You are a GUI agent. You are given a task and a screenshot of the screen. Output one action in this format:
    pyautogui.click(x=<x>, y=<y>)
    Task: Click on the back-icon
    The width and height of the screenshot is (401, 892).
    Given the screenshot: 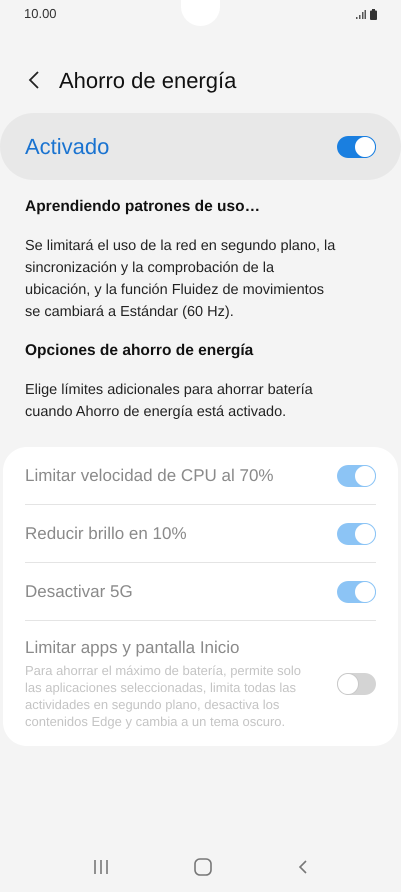 What is the action you would take?
    pyautogui.click(x=34, y=80)
    